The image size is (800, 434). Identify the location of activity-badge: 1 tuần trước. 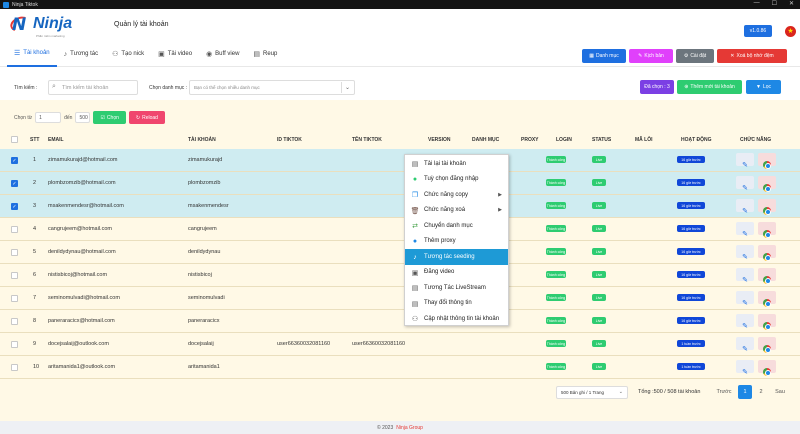
(691, 343).